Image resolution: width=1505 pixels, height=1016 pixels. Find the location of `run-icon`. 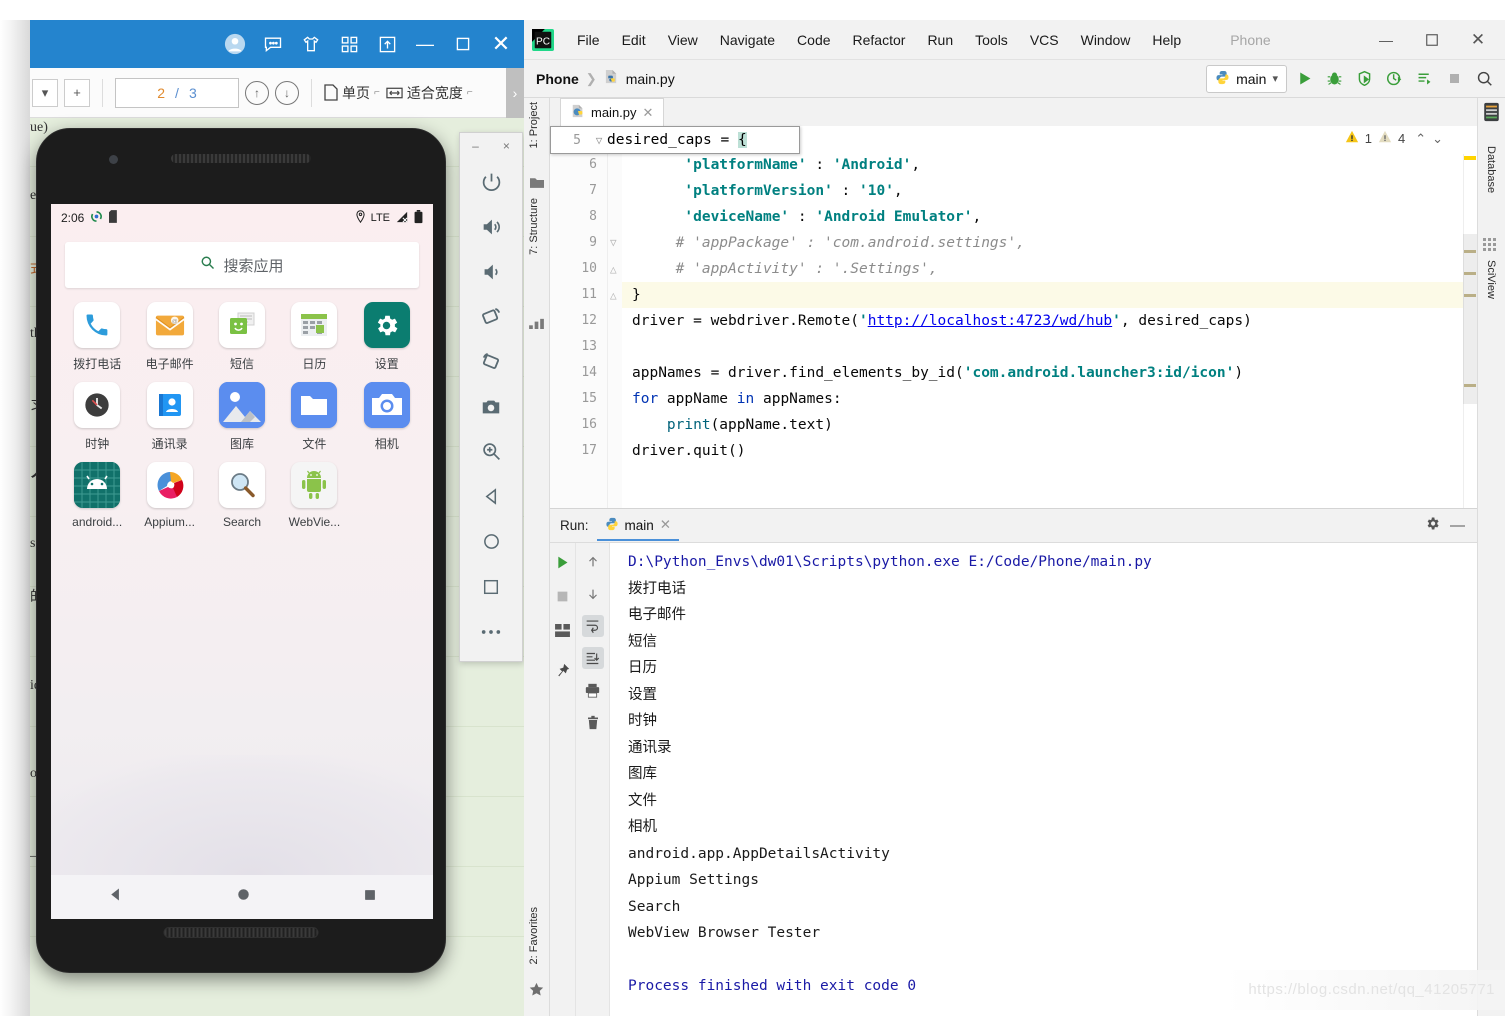

run-icon is located at coordinates (1304, 79).